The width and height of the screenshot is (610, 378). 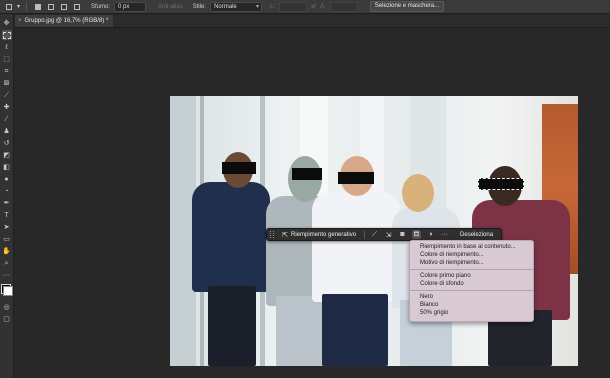 I want to click on selected-censor-bar, so click(x=501, y=184).